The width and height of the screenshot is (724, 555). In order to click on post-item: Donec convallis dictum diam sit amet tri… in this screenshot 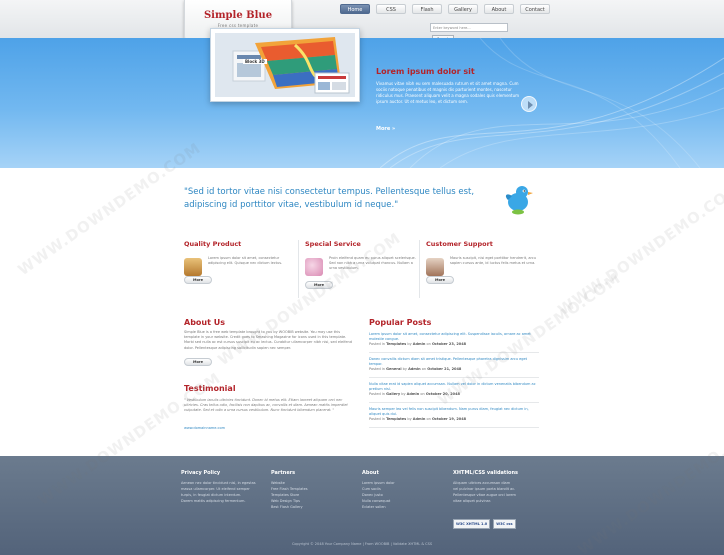, I will do `click(454, 367)`.